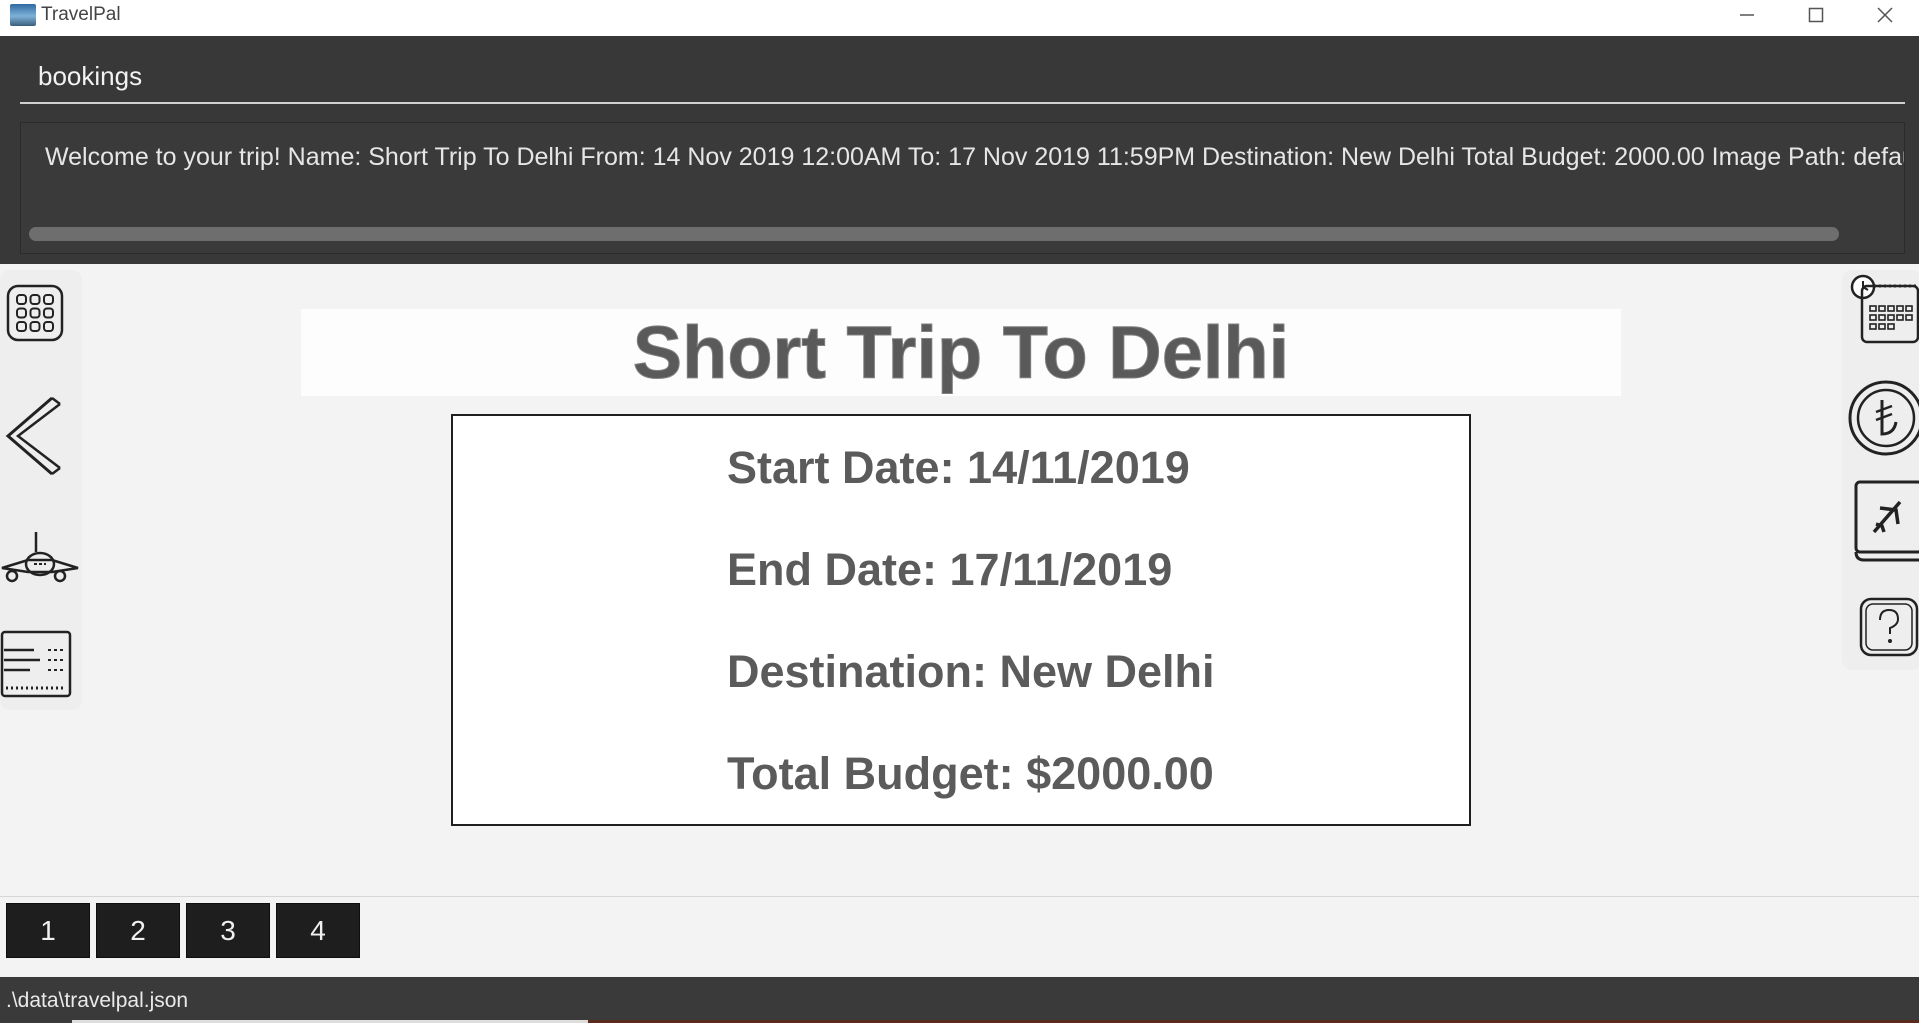 The image size is (1919, 1023). I want to click on title-bar: TravelPal, so click(959, 18).